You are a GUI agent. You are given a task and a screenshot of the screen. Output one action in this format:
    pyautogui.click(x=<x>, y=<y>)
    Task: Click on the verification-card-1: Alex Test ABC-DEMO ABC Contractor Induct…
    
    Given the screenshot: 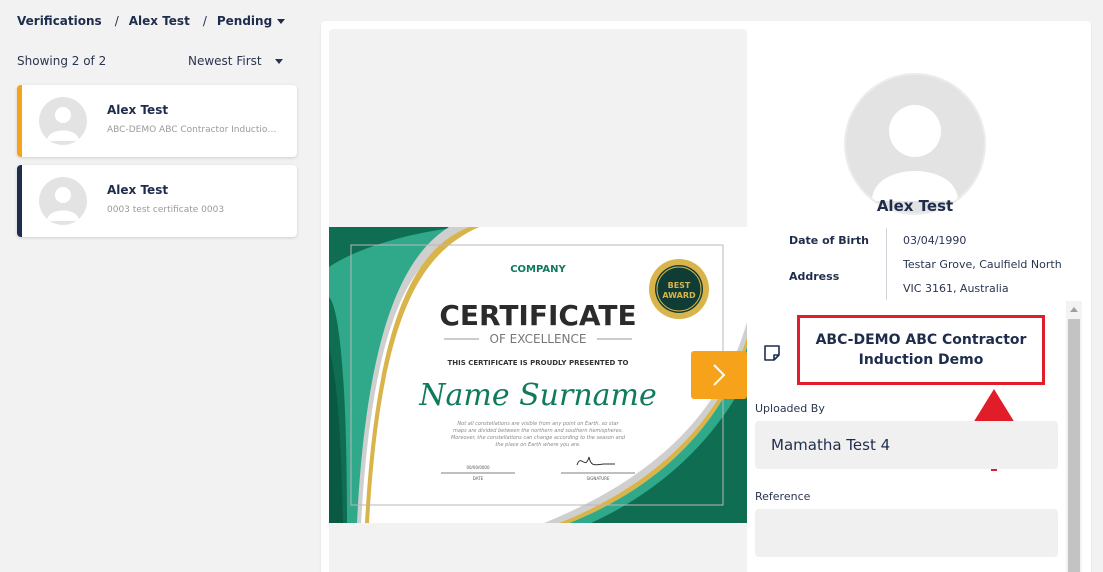 What is the action you would take?
    pyautogui.click(x=157, y=121)
    